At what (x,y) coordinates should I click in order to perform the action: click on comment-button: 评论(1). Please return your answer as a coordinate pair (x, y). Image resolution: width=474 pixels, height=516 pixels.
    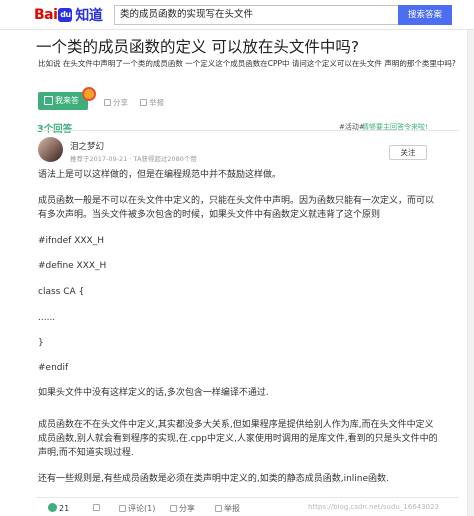
    Looking at the image, I should click on (137, 508).